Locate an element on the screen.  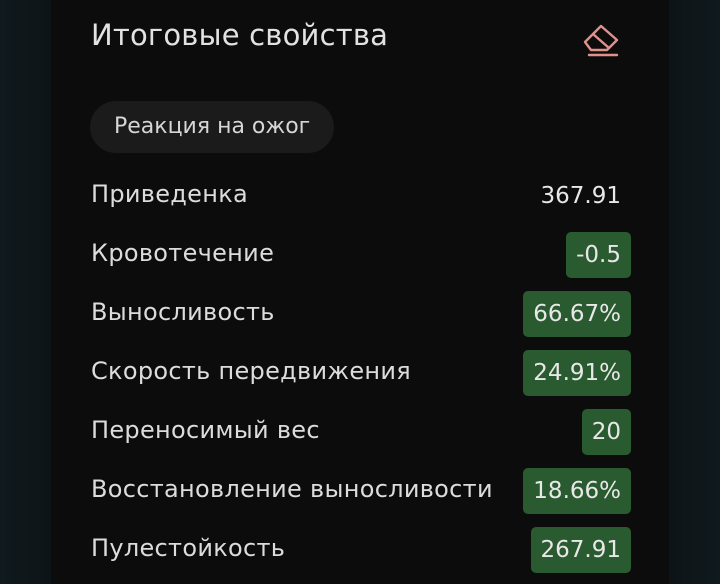
property-value-badge: 18.66% is located at coordinates (577, 491).